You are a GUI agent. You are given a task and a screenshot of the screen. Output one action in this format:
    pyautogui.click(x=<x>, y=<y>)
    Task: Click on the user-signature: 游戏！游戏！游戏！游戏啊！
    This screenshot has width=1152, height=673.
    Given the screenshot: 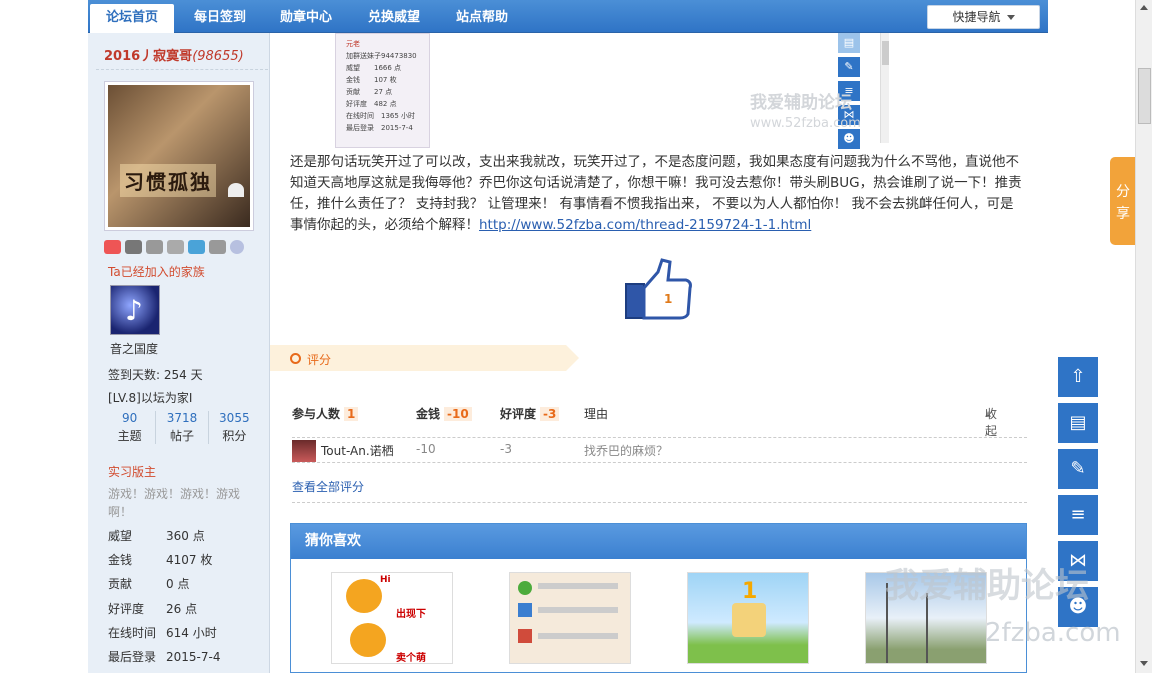 What is the action you would take?
    pyautogui.click(x=174, y=503)
    